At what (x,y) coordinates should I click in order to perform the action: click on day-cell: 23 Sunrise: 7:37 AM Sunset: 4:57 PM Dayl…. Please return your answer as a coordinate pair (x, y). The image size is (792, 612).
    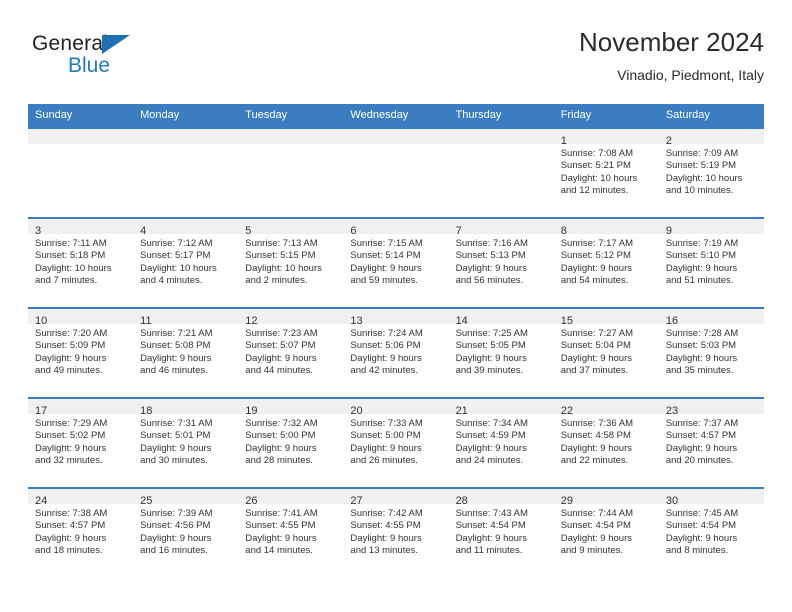
    Looking at the image, I should click on (711, 443).